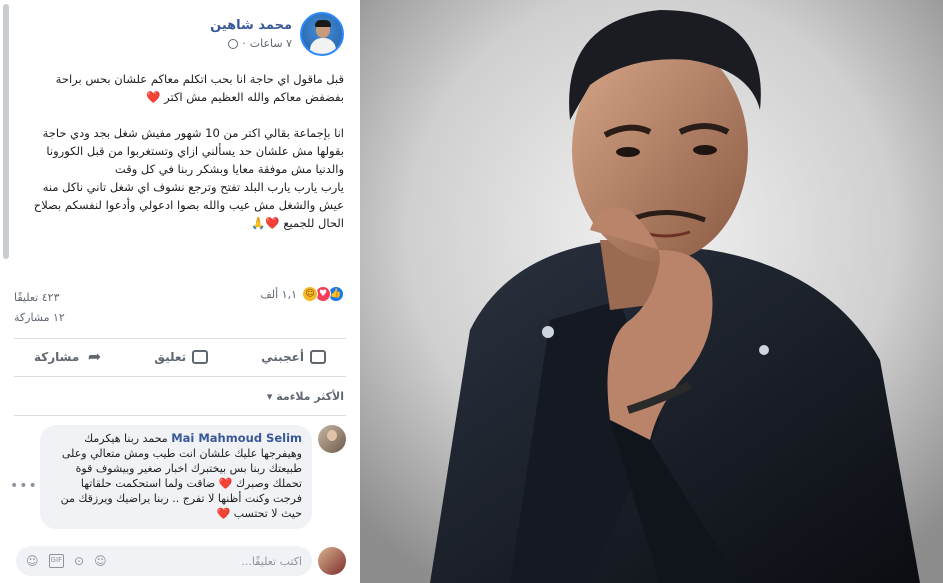  I want to click on more-options-icon: •••, so click(24, 486).